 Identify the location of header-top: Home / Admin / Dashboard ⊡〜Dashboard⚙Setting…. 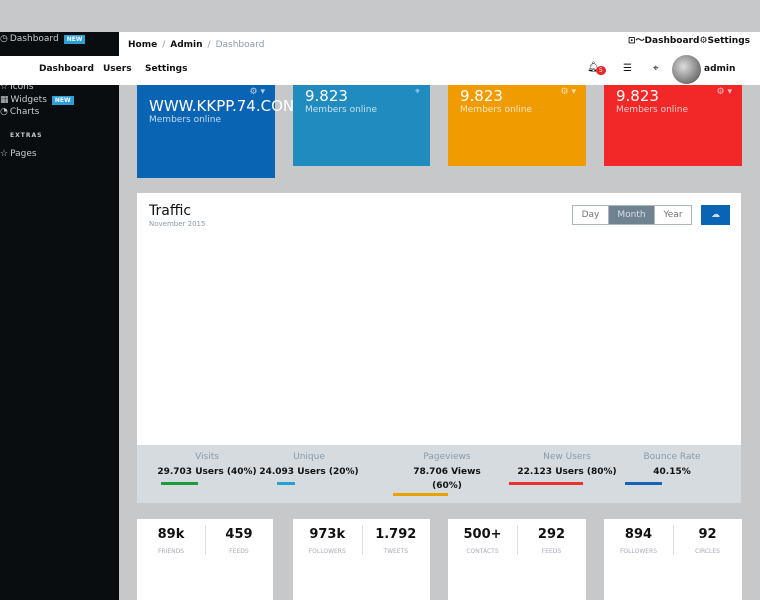
(439, 44).